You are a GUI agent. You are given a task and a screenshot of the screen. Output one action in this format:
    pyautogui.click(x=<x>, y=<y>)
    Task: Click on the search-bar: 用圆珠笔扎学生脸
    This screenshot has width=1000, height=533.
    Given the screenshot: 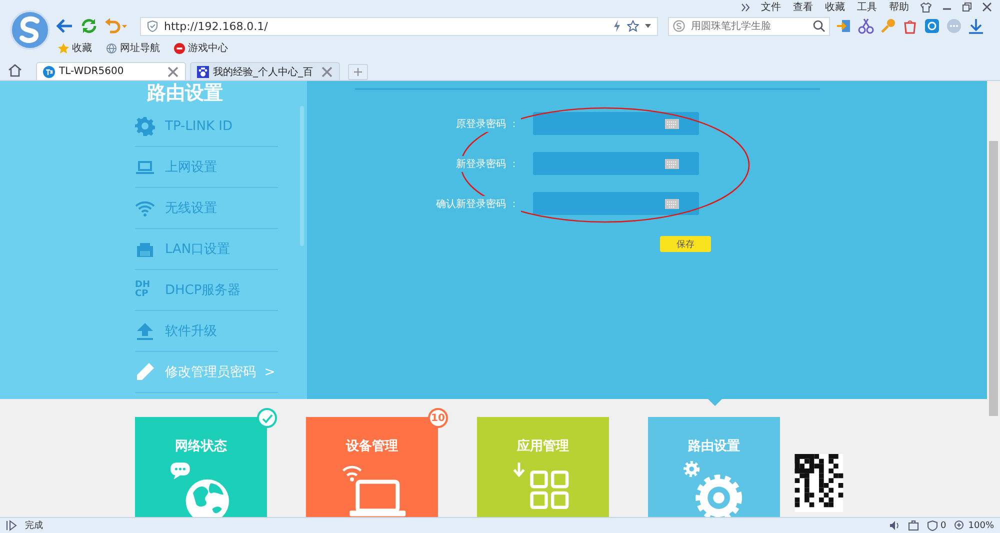 What is the action you would take?
    pyautogui.click(x=749, y=26)
    